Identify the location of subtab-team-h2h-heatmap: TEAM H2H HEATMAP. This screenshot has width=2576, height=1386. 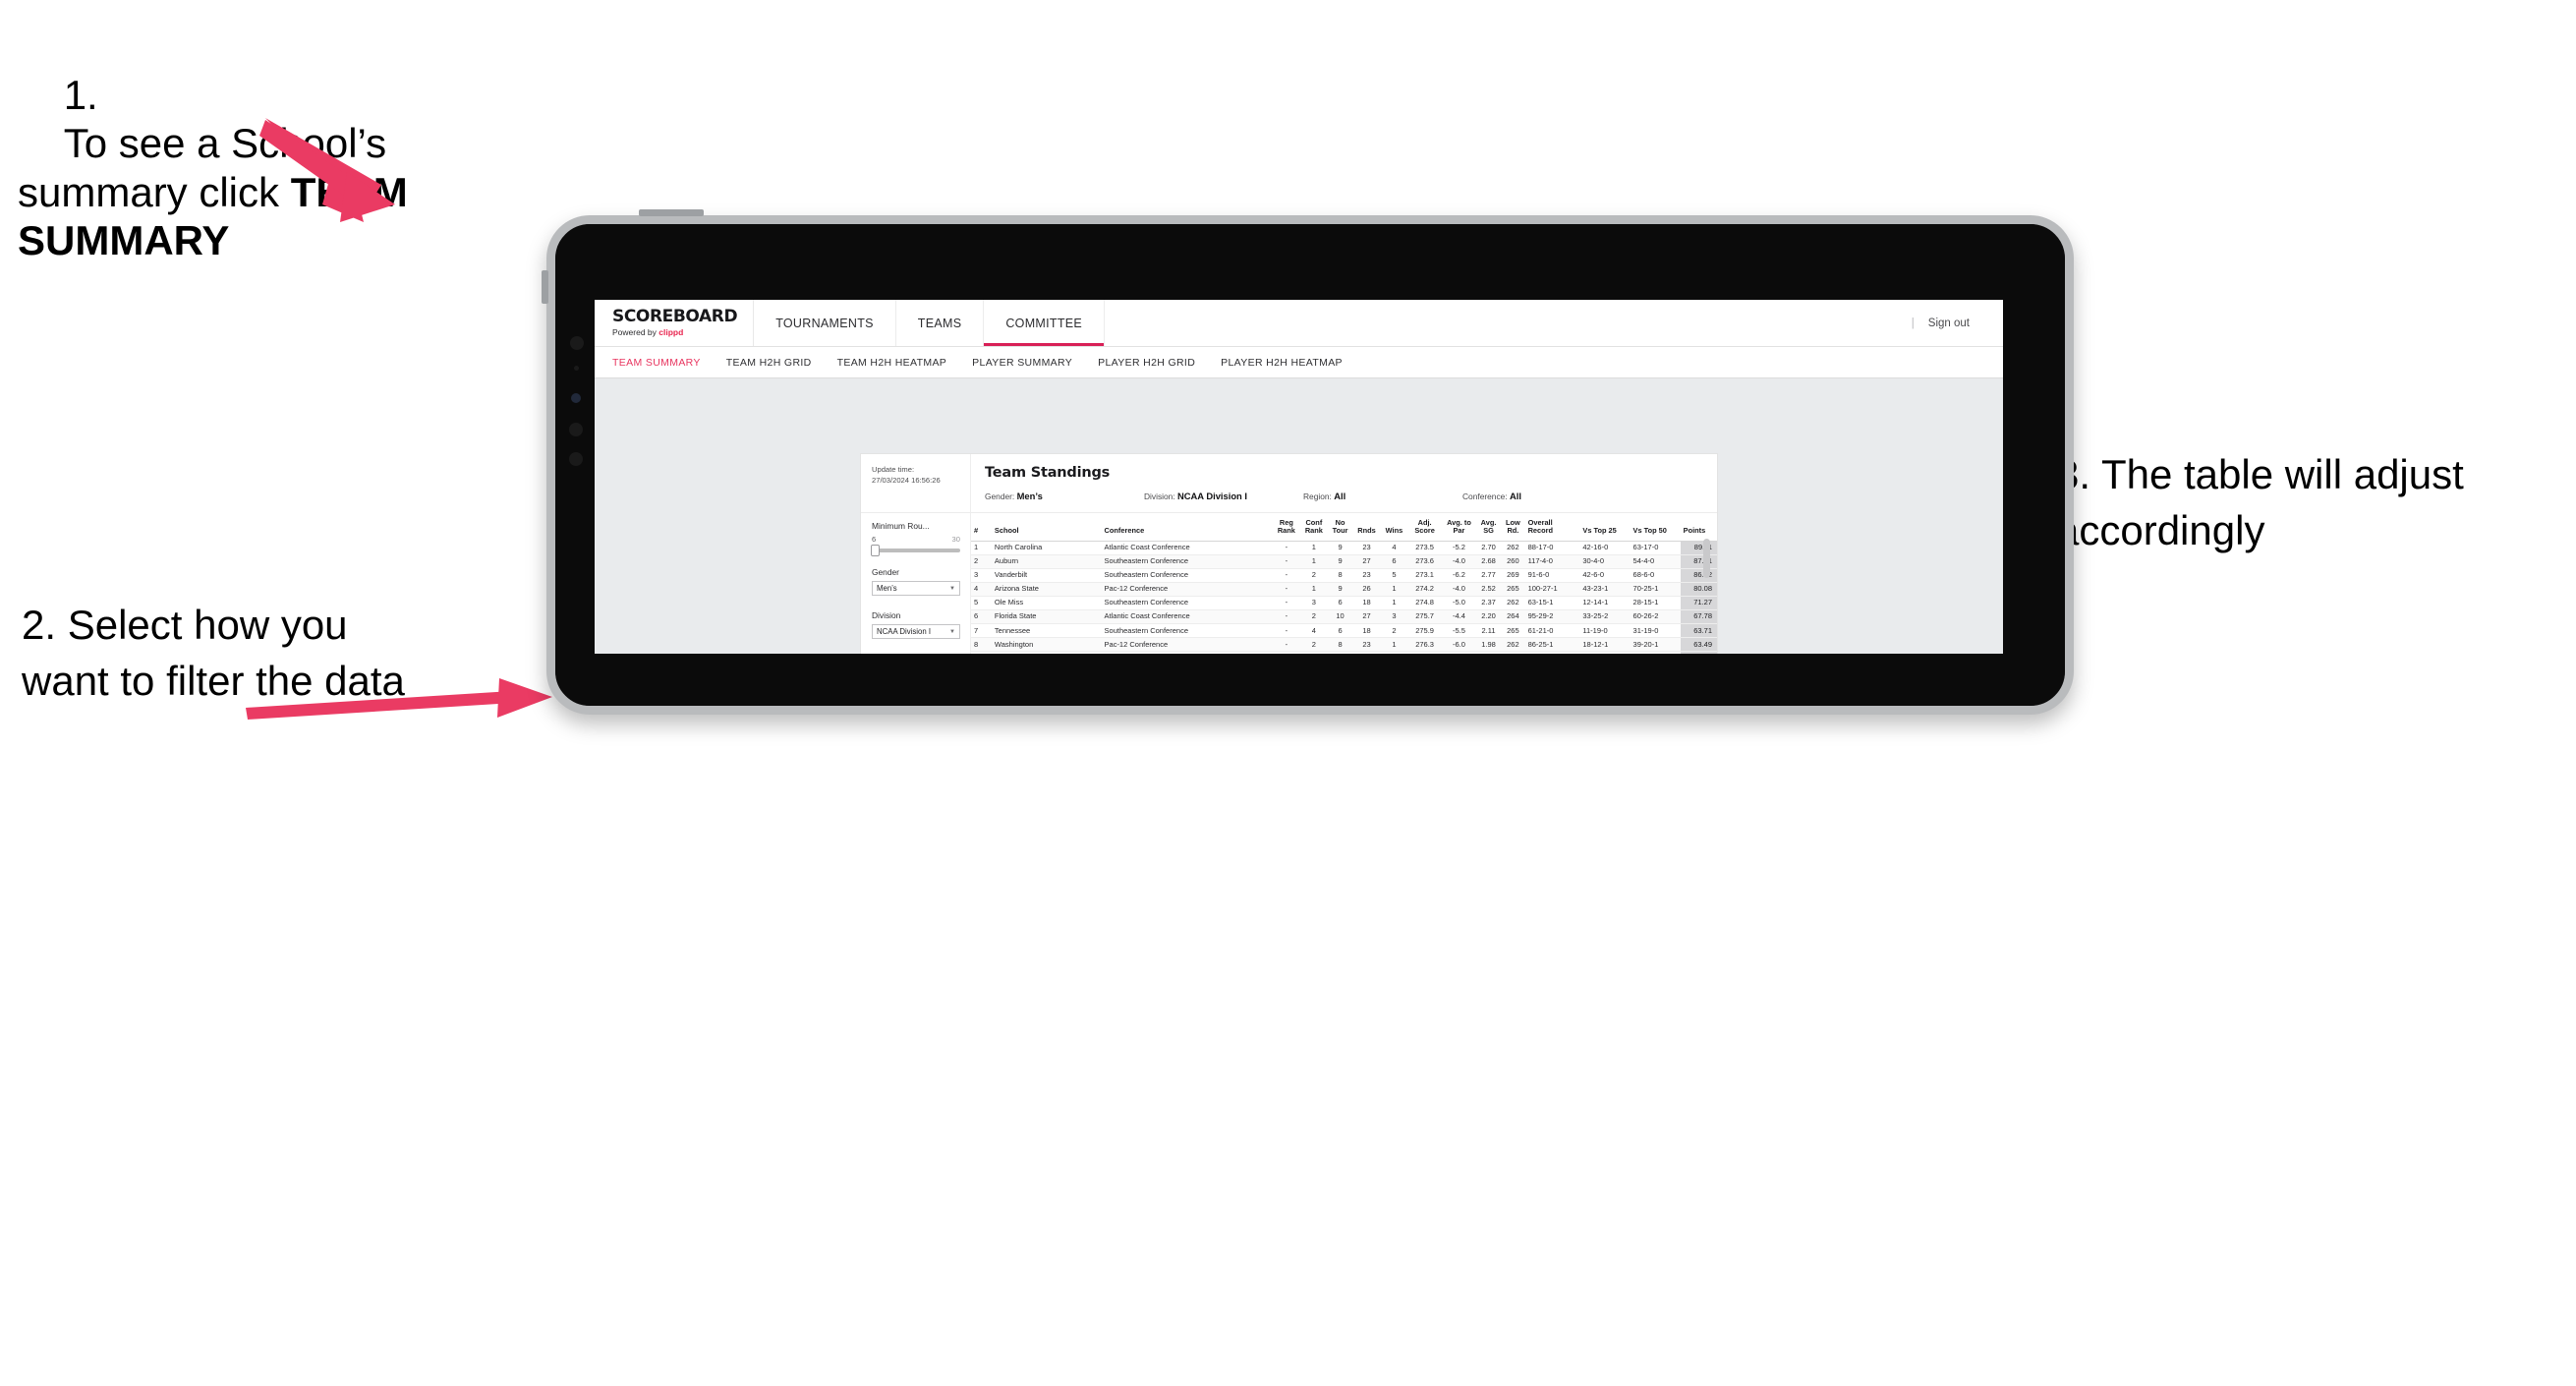
(892, 363).